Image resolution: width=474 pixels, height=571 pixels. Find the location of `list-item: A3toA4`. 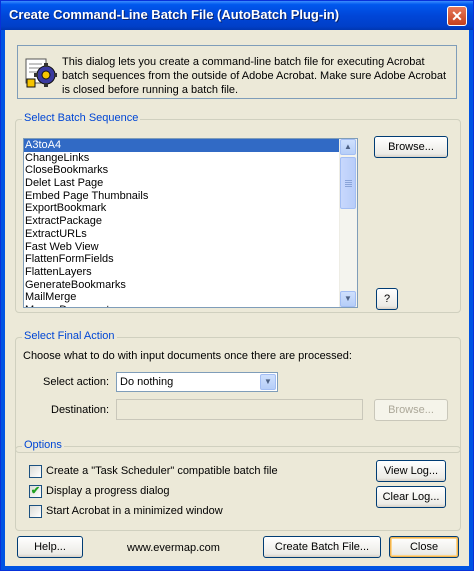

list-item: A3toA4 is located at coordinates (182, 145).